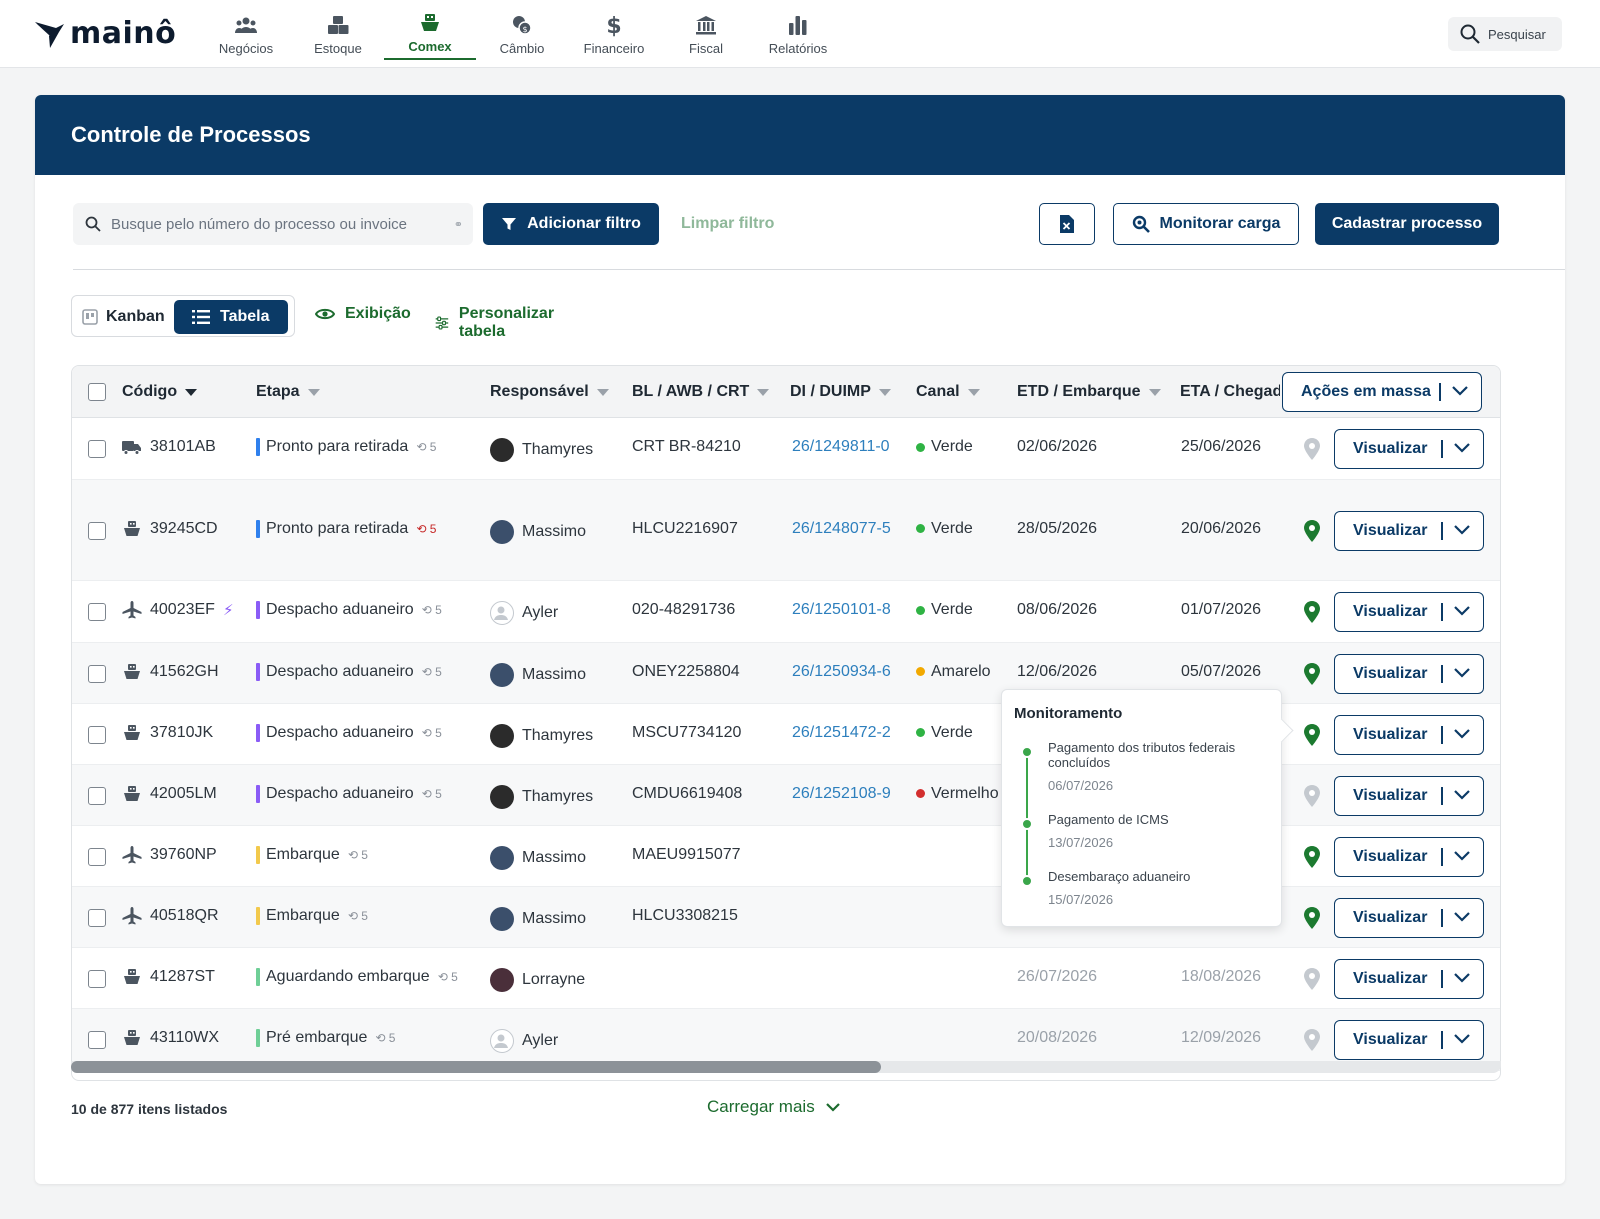 The image size is (1600, 1219). What do you see at coordinates (246, 30) in the screenshot?
I see `nav-item-negocios: Negócios` at bounding box center [246, 30].